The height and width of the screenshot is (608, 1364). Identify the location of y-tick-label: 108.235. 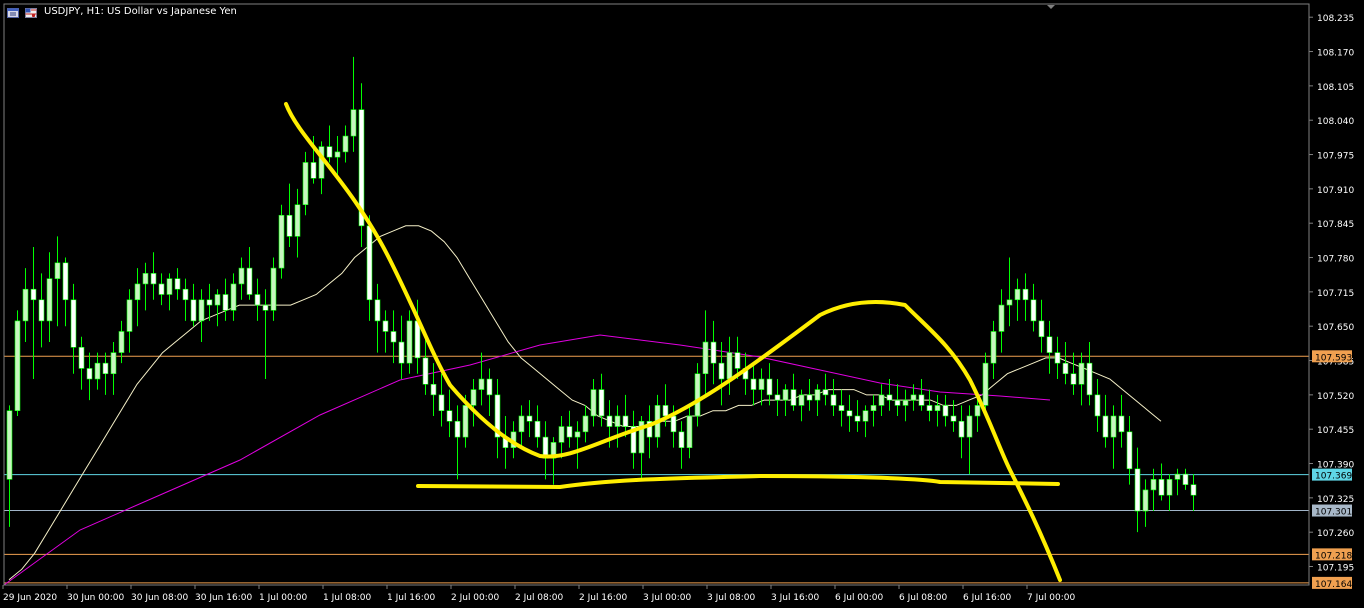
(1335, 19).